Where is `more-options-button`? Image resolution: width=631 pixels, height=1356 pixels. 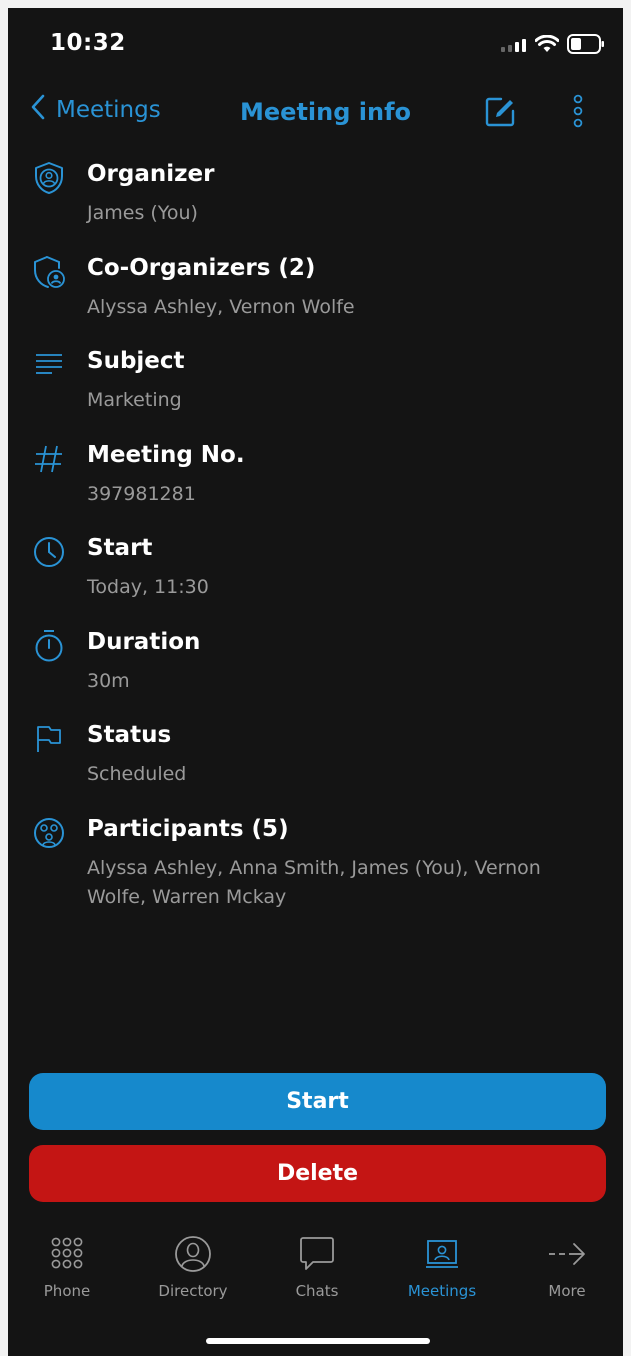 more-options-button is located at coordinates (578, 113).